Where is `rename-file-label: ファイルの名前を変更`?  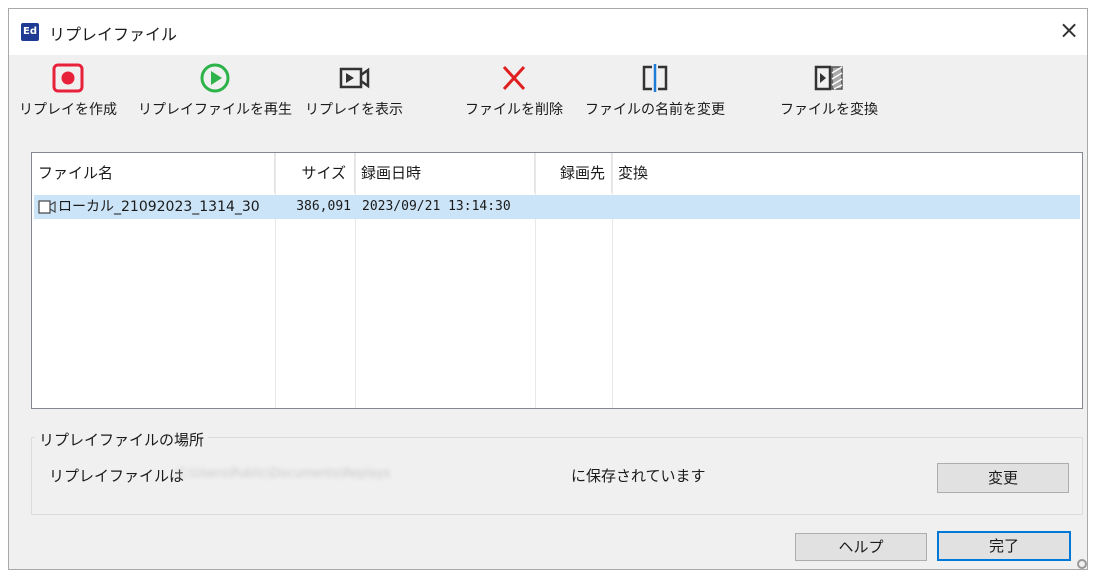 rename-file-label: ファイルの名前を変更 is located at coordinates (655, 110).